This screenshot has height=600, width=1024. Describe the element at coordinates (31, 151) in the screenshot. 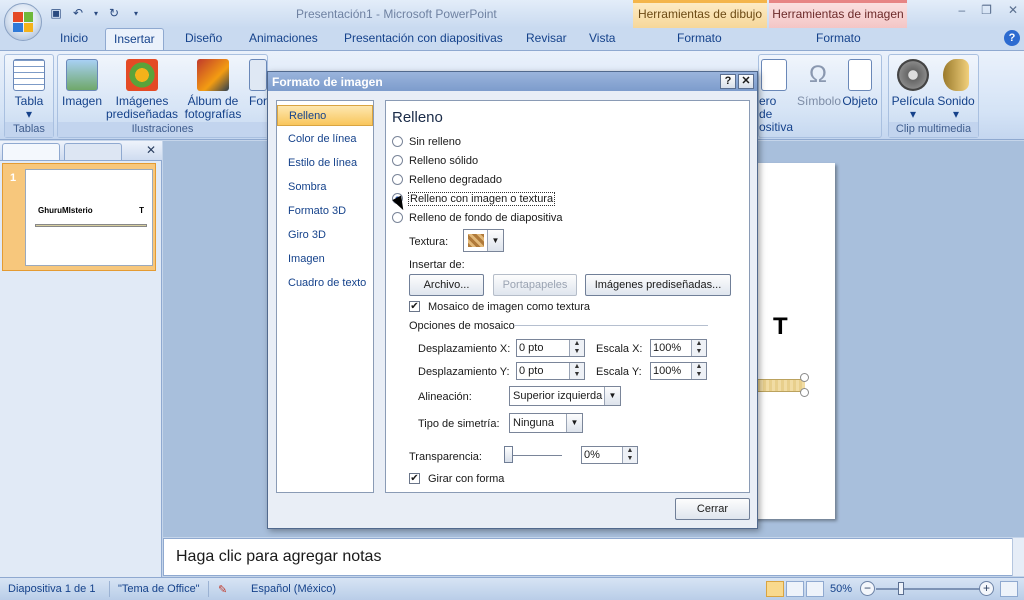

I see `slides-tab` at that location.